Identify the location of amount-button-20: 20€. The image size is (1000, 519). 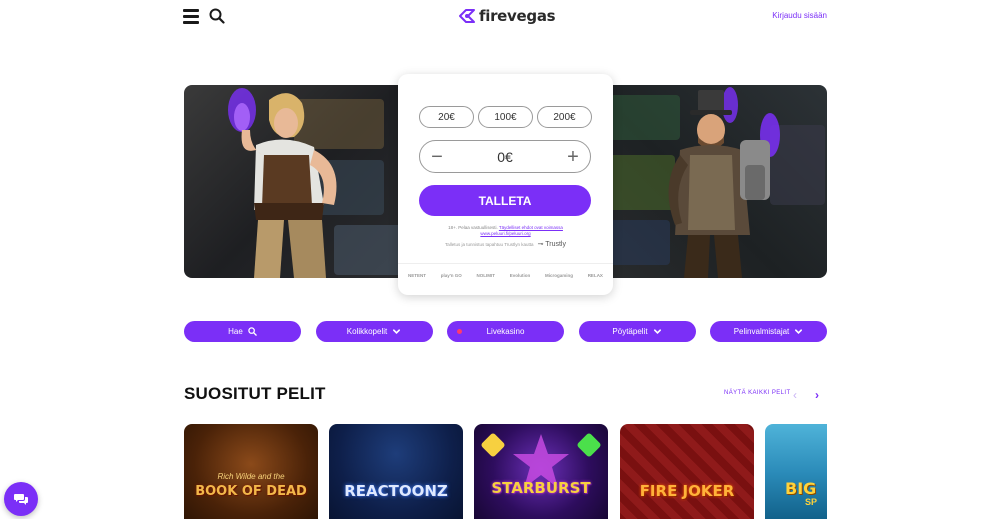
(446, 117).